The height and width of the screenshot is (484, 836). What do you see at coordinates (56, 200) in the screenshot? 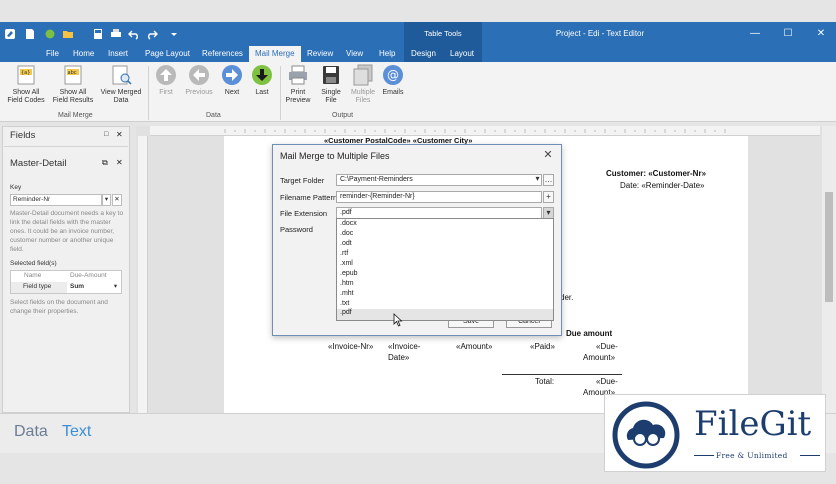
I see `key-field: Reminder-Nr` at bounding box center [56, 200].